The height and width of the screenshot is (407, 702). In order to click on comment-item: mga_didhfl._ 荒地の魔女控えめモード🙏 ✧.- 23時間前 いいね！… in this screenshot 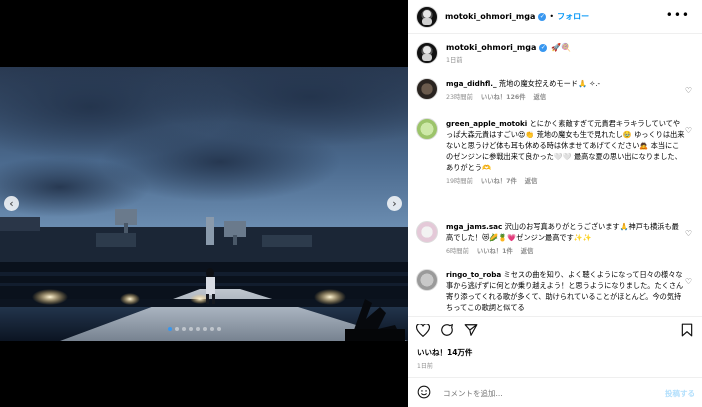, I will do `click(555, 90)`.